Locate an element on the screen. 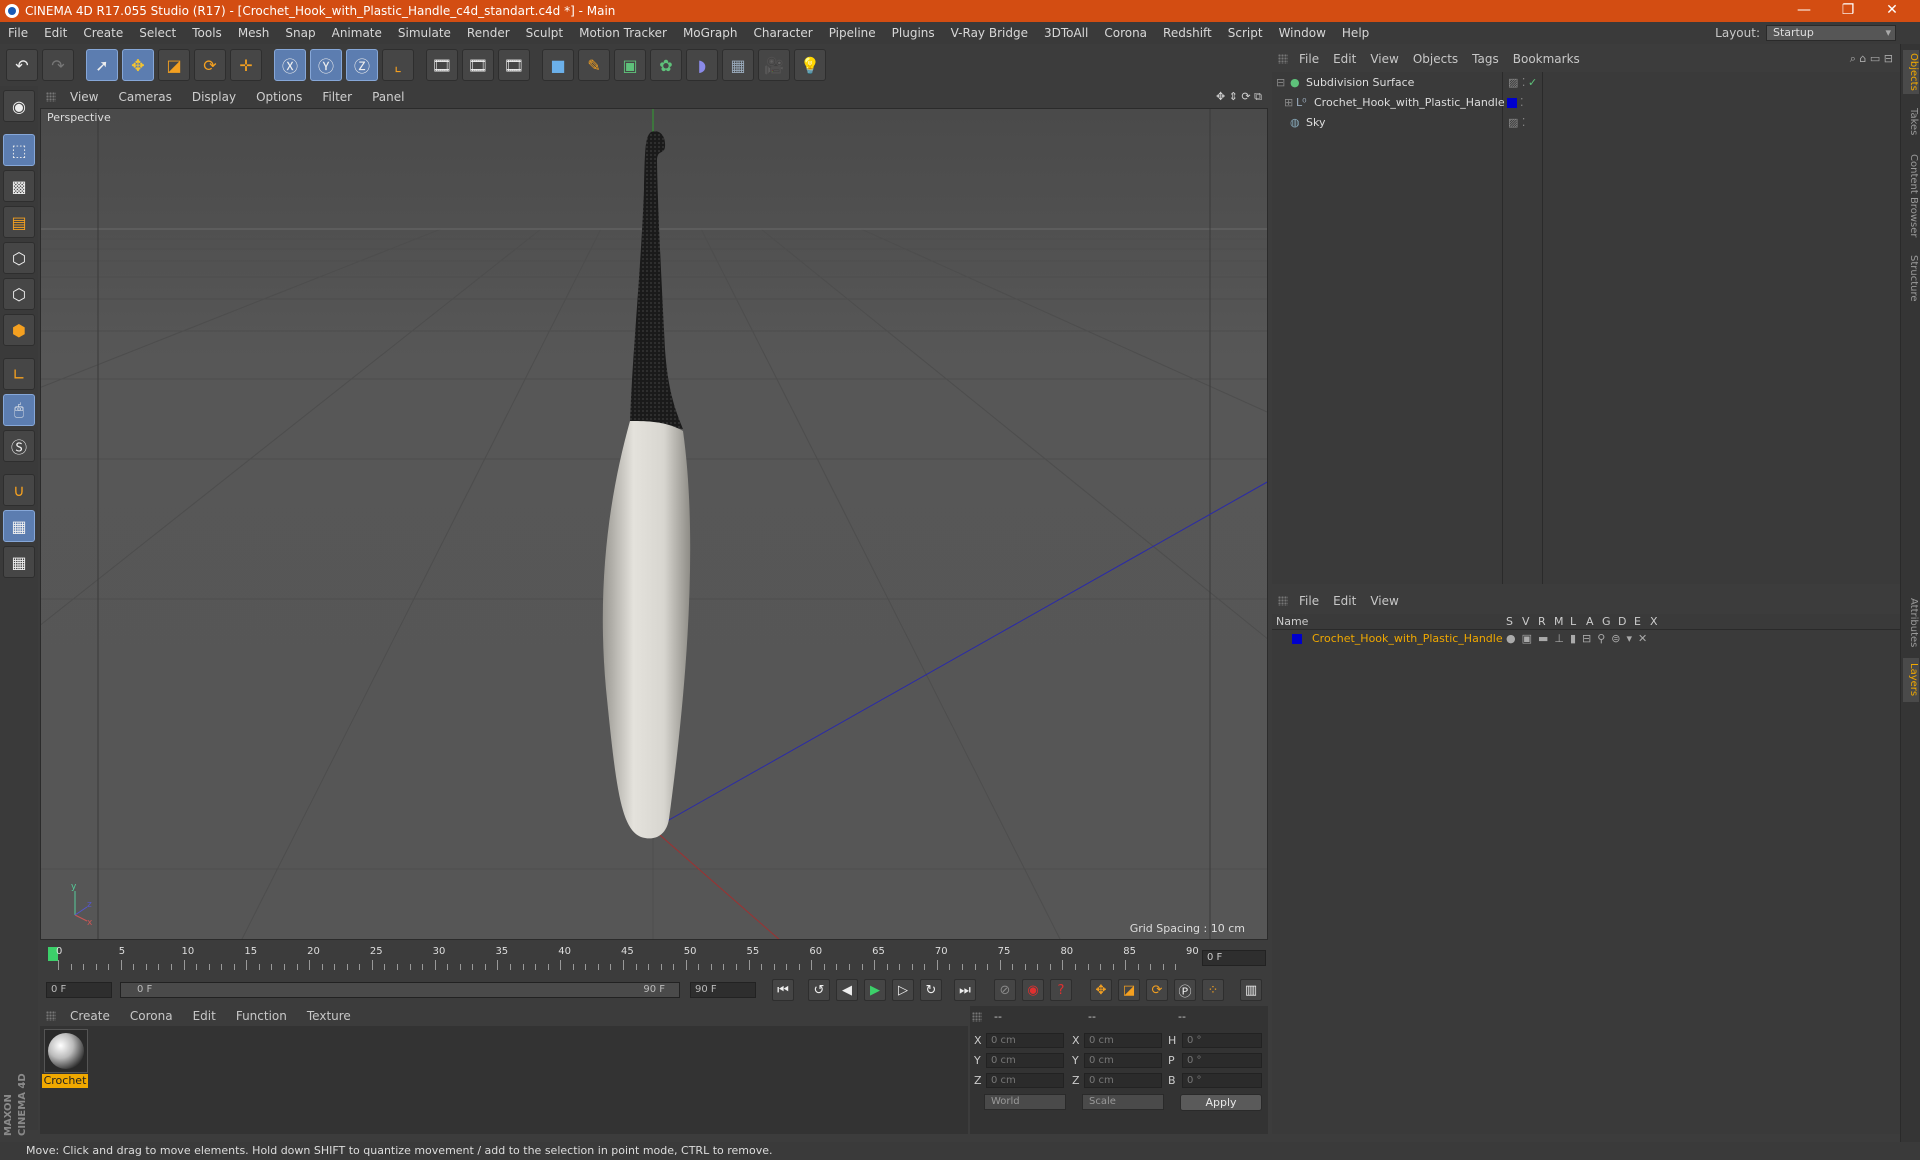  menu-corona: Corona is located at coordinates (1125, 33).